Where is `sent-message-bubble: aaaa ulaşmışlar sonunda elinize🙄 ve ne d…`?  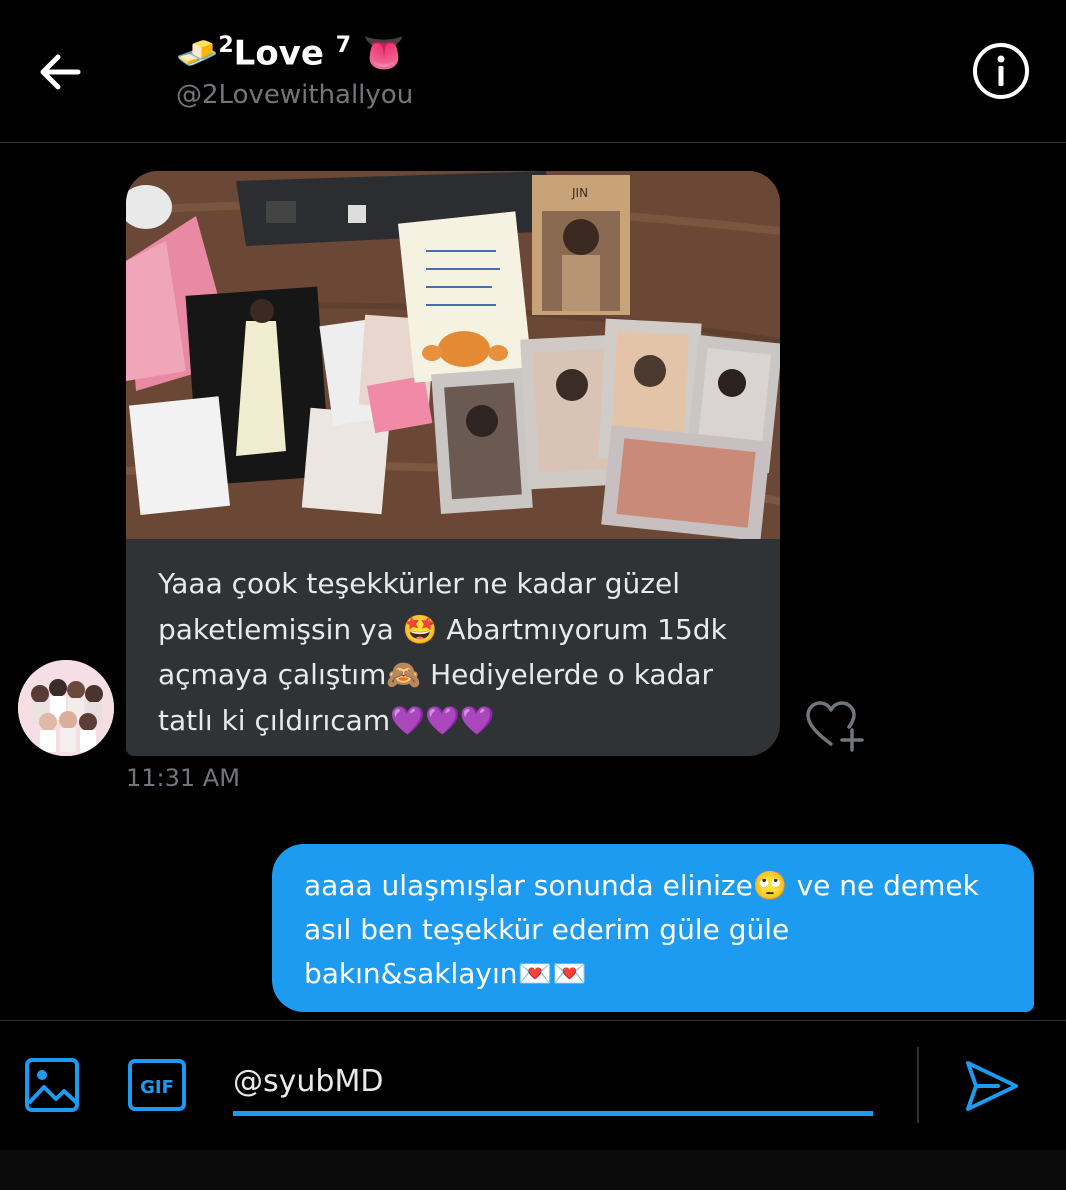 sent-message-bubble: aaaa ulaşmışlar sonunda elinize🙄 ve ne d… is located at coordinates (653, 928).